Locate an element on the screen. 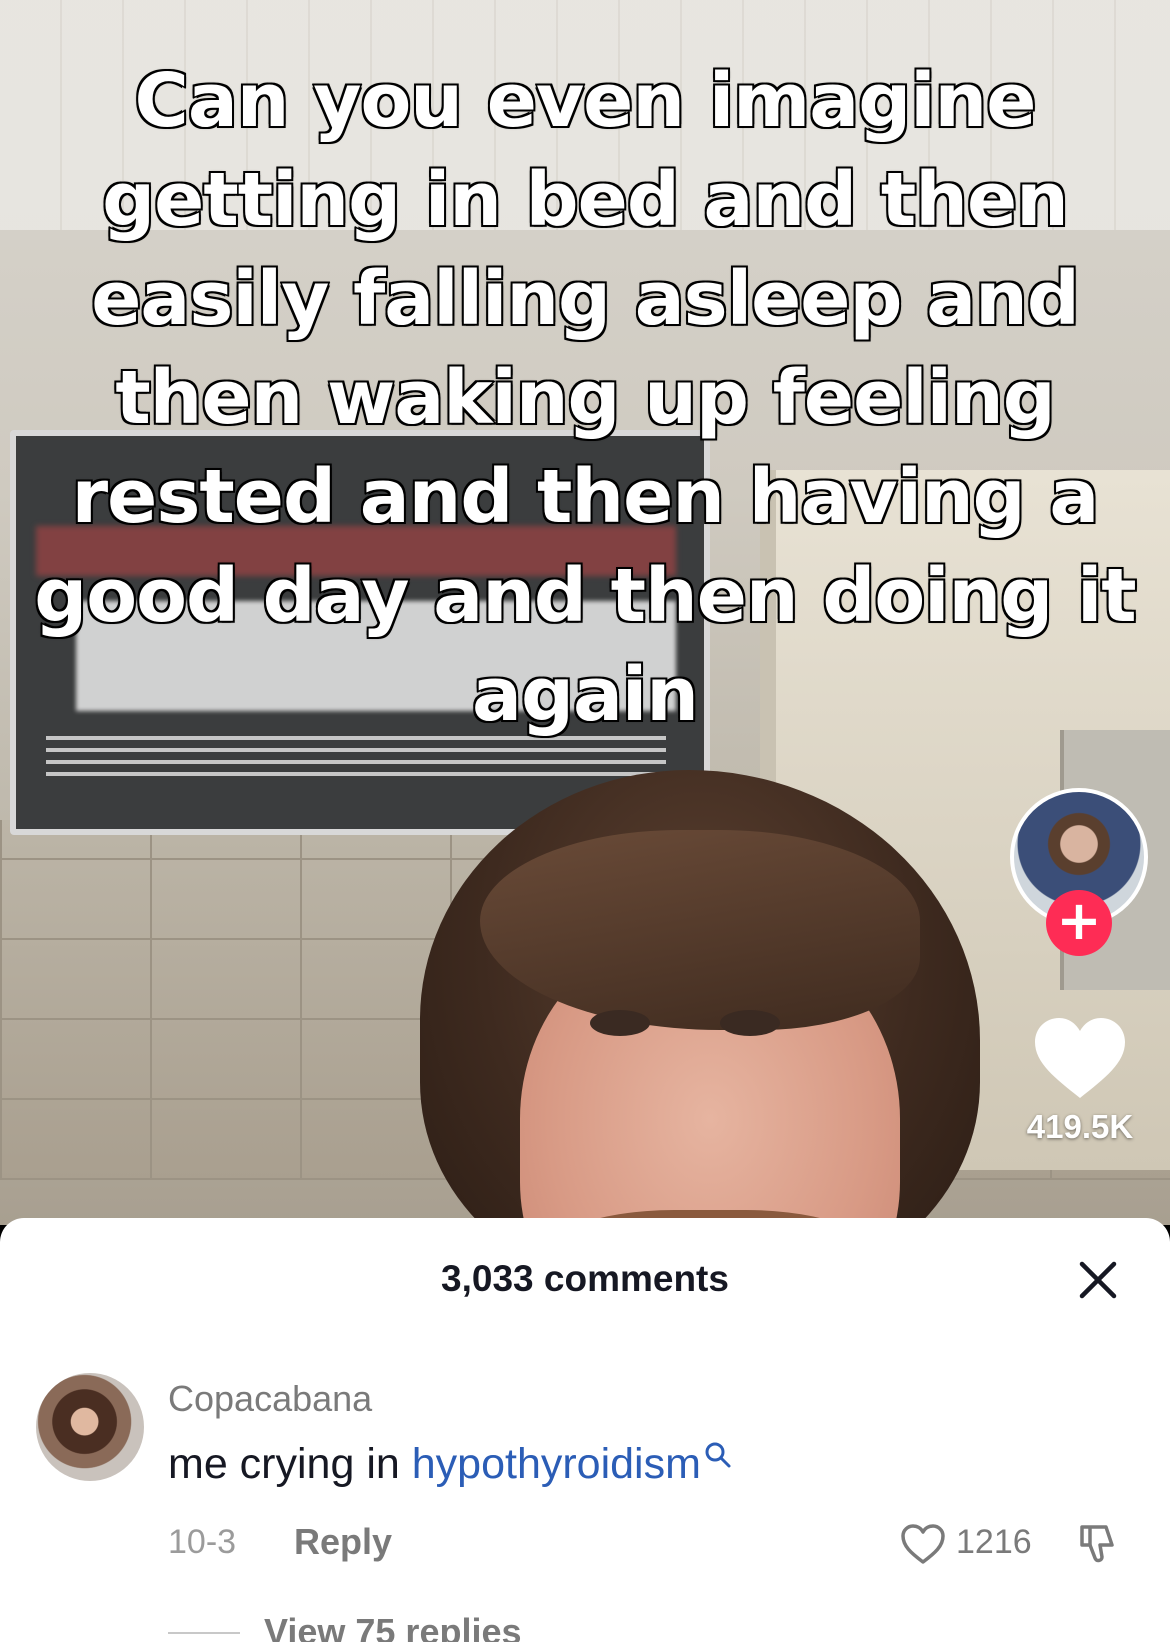 This screenshot has height=1642, width=1170. creator-face is located at coordinates (700, 997).